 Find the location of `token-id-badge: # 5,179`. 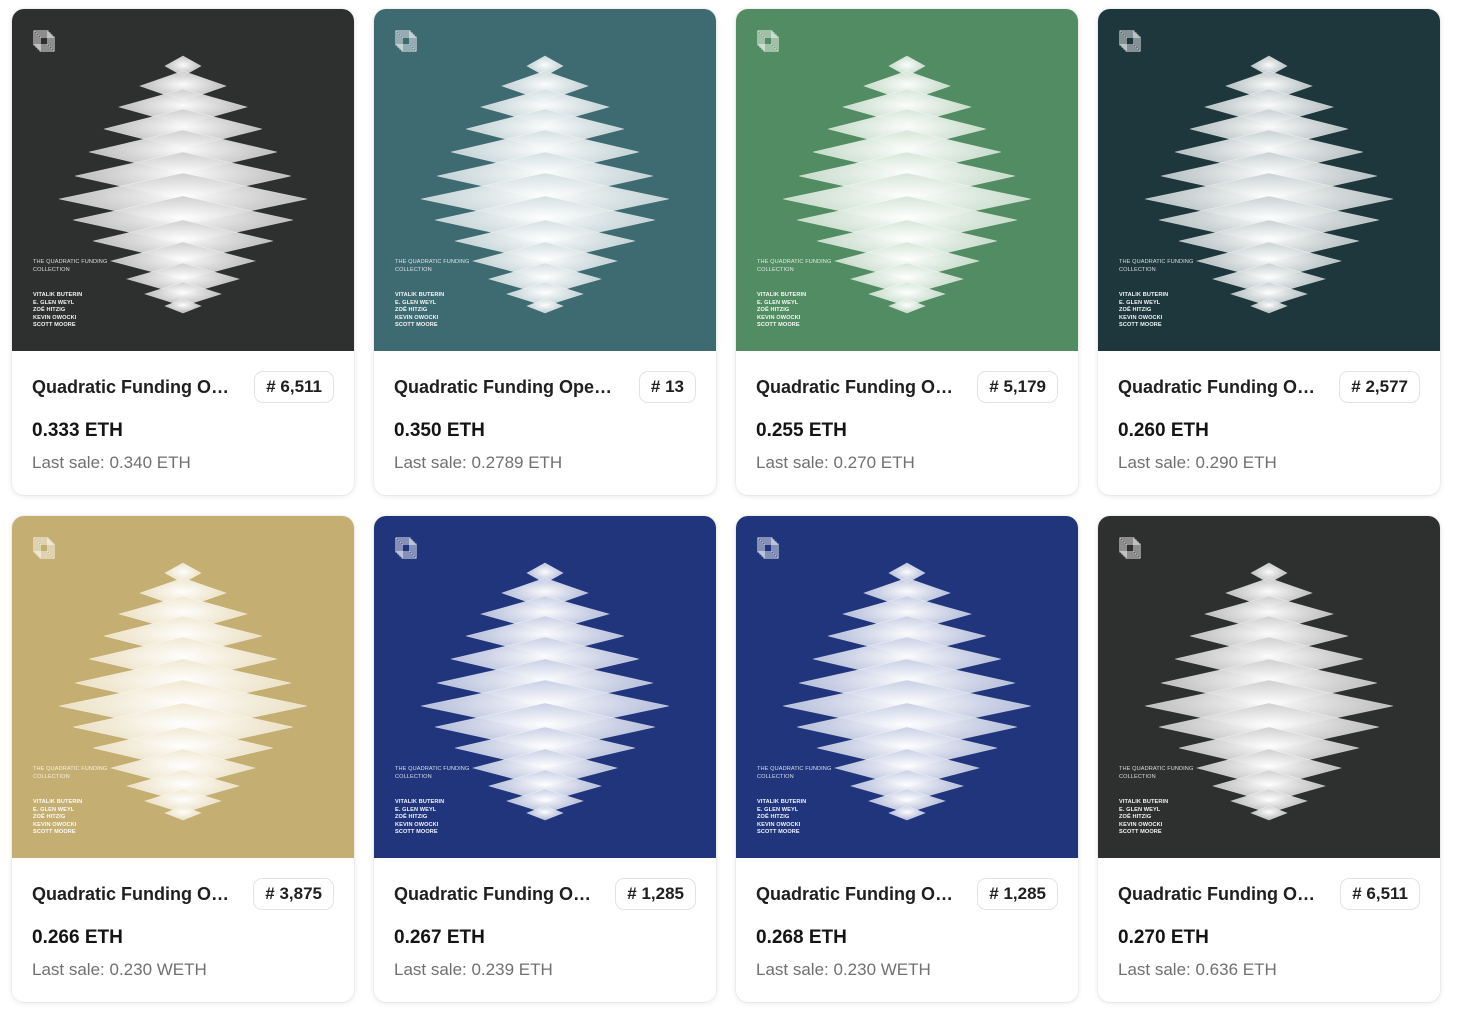

token-id-badge: # 5,179 is located at coordinates (1017, 387).